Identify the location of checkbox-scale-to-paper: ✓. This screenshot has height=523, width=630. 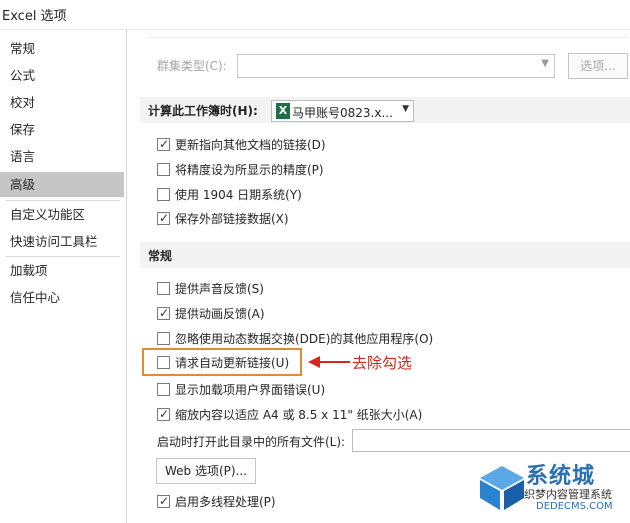
(163, 414).